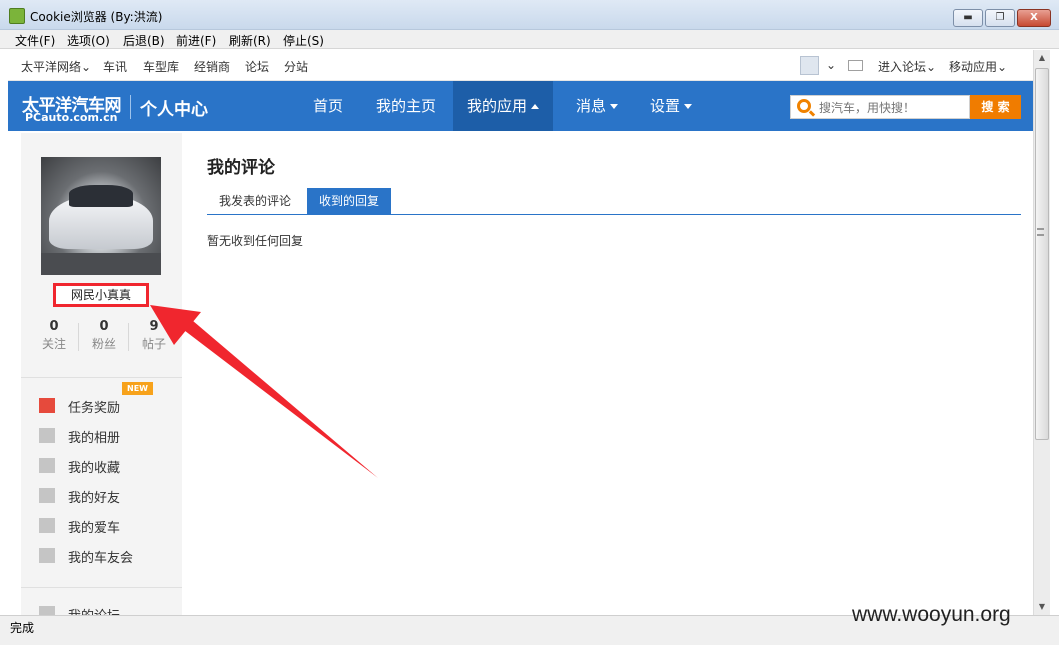  I want to click on car-icon, so click(47, 525).